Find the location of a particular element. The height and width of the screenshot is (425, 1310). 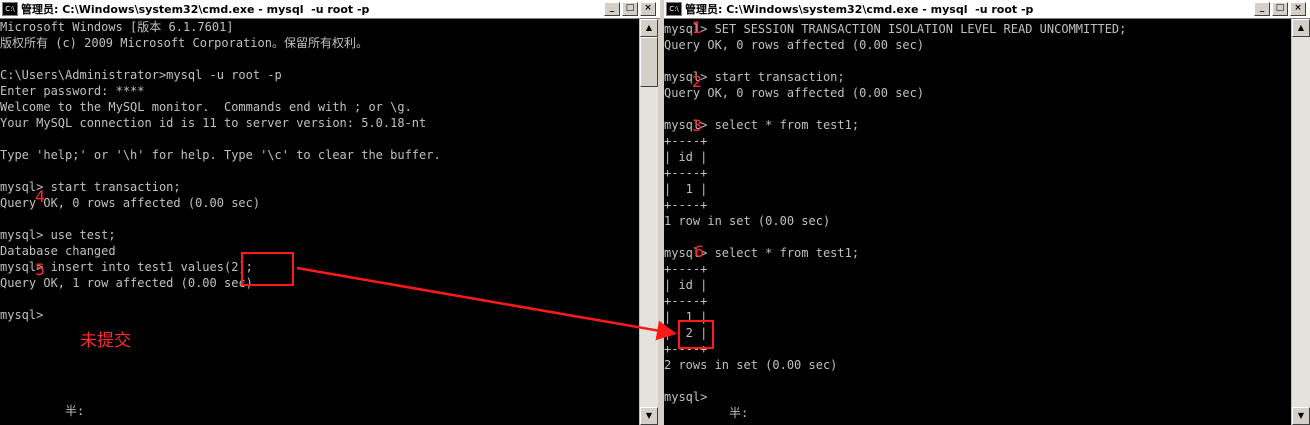

step-marker-6: 6 is located at coordinates (699, 251).